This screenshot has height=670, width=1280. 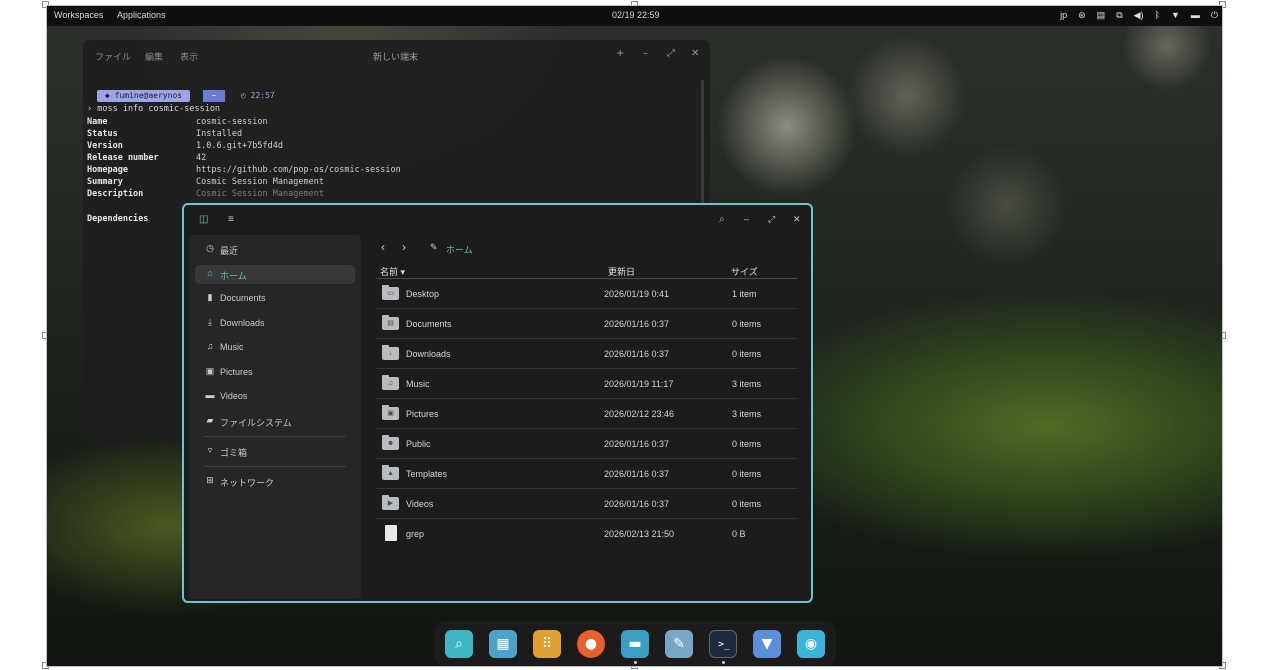 What do you see at coordinates (723, 644) in the screenshot?
I see `terminal-app-icon: >_` at bounding box center [723, 644].